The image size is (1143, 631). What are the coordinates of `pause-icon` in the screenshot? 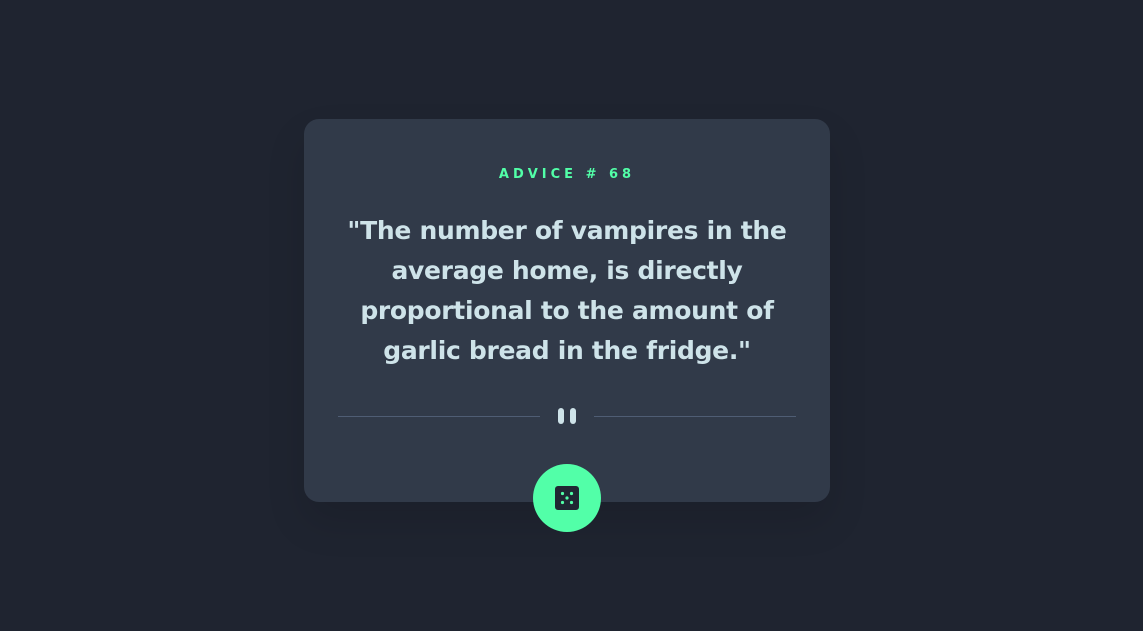 It's located at (567, 416).